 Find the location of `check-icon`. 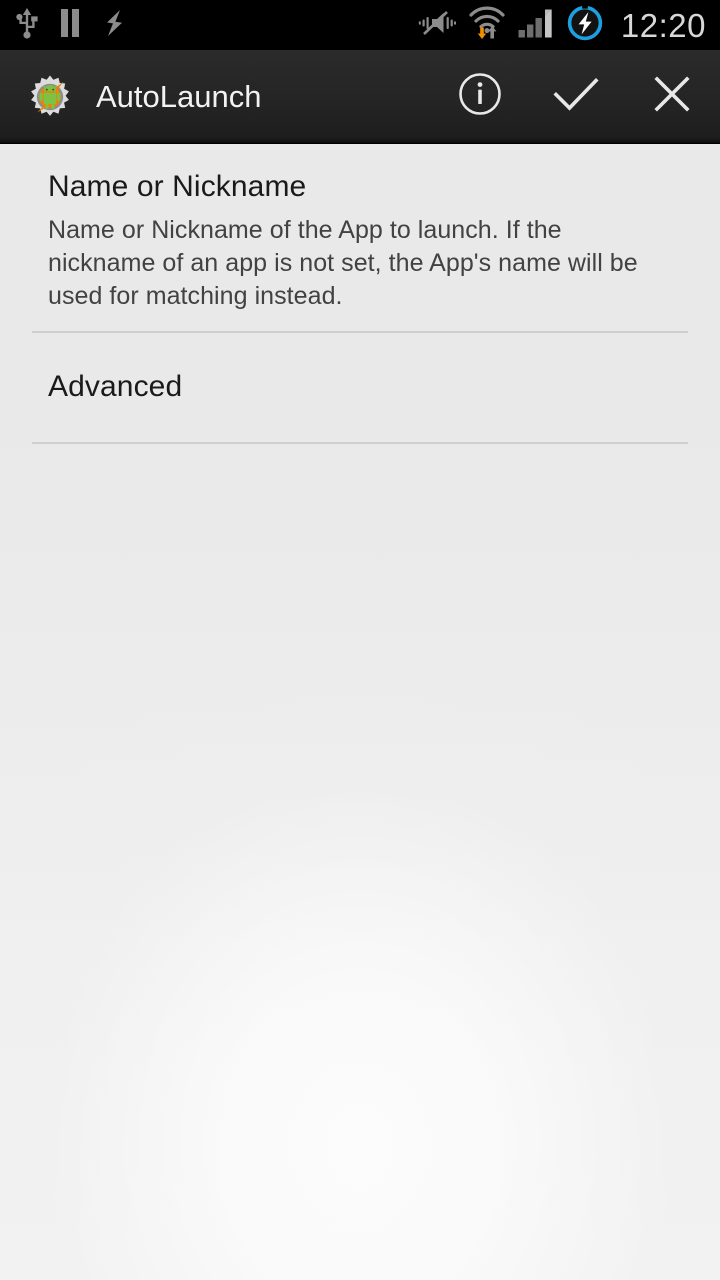

check-icon is located at coordinates (576, 96).